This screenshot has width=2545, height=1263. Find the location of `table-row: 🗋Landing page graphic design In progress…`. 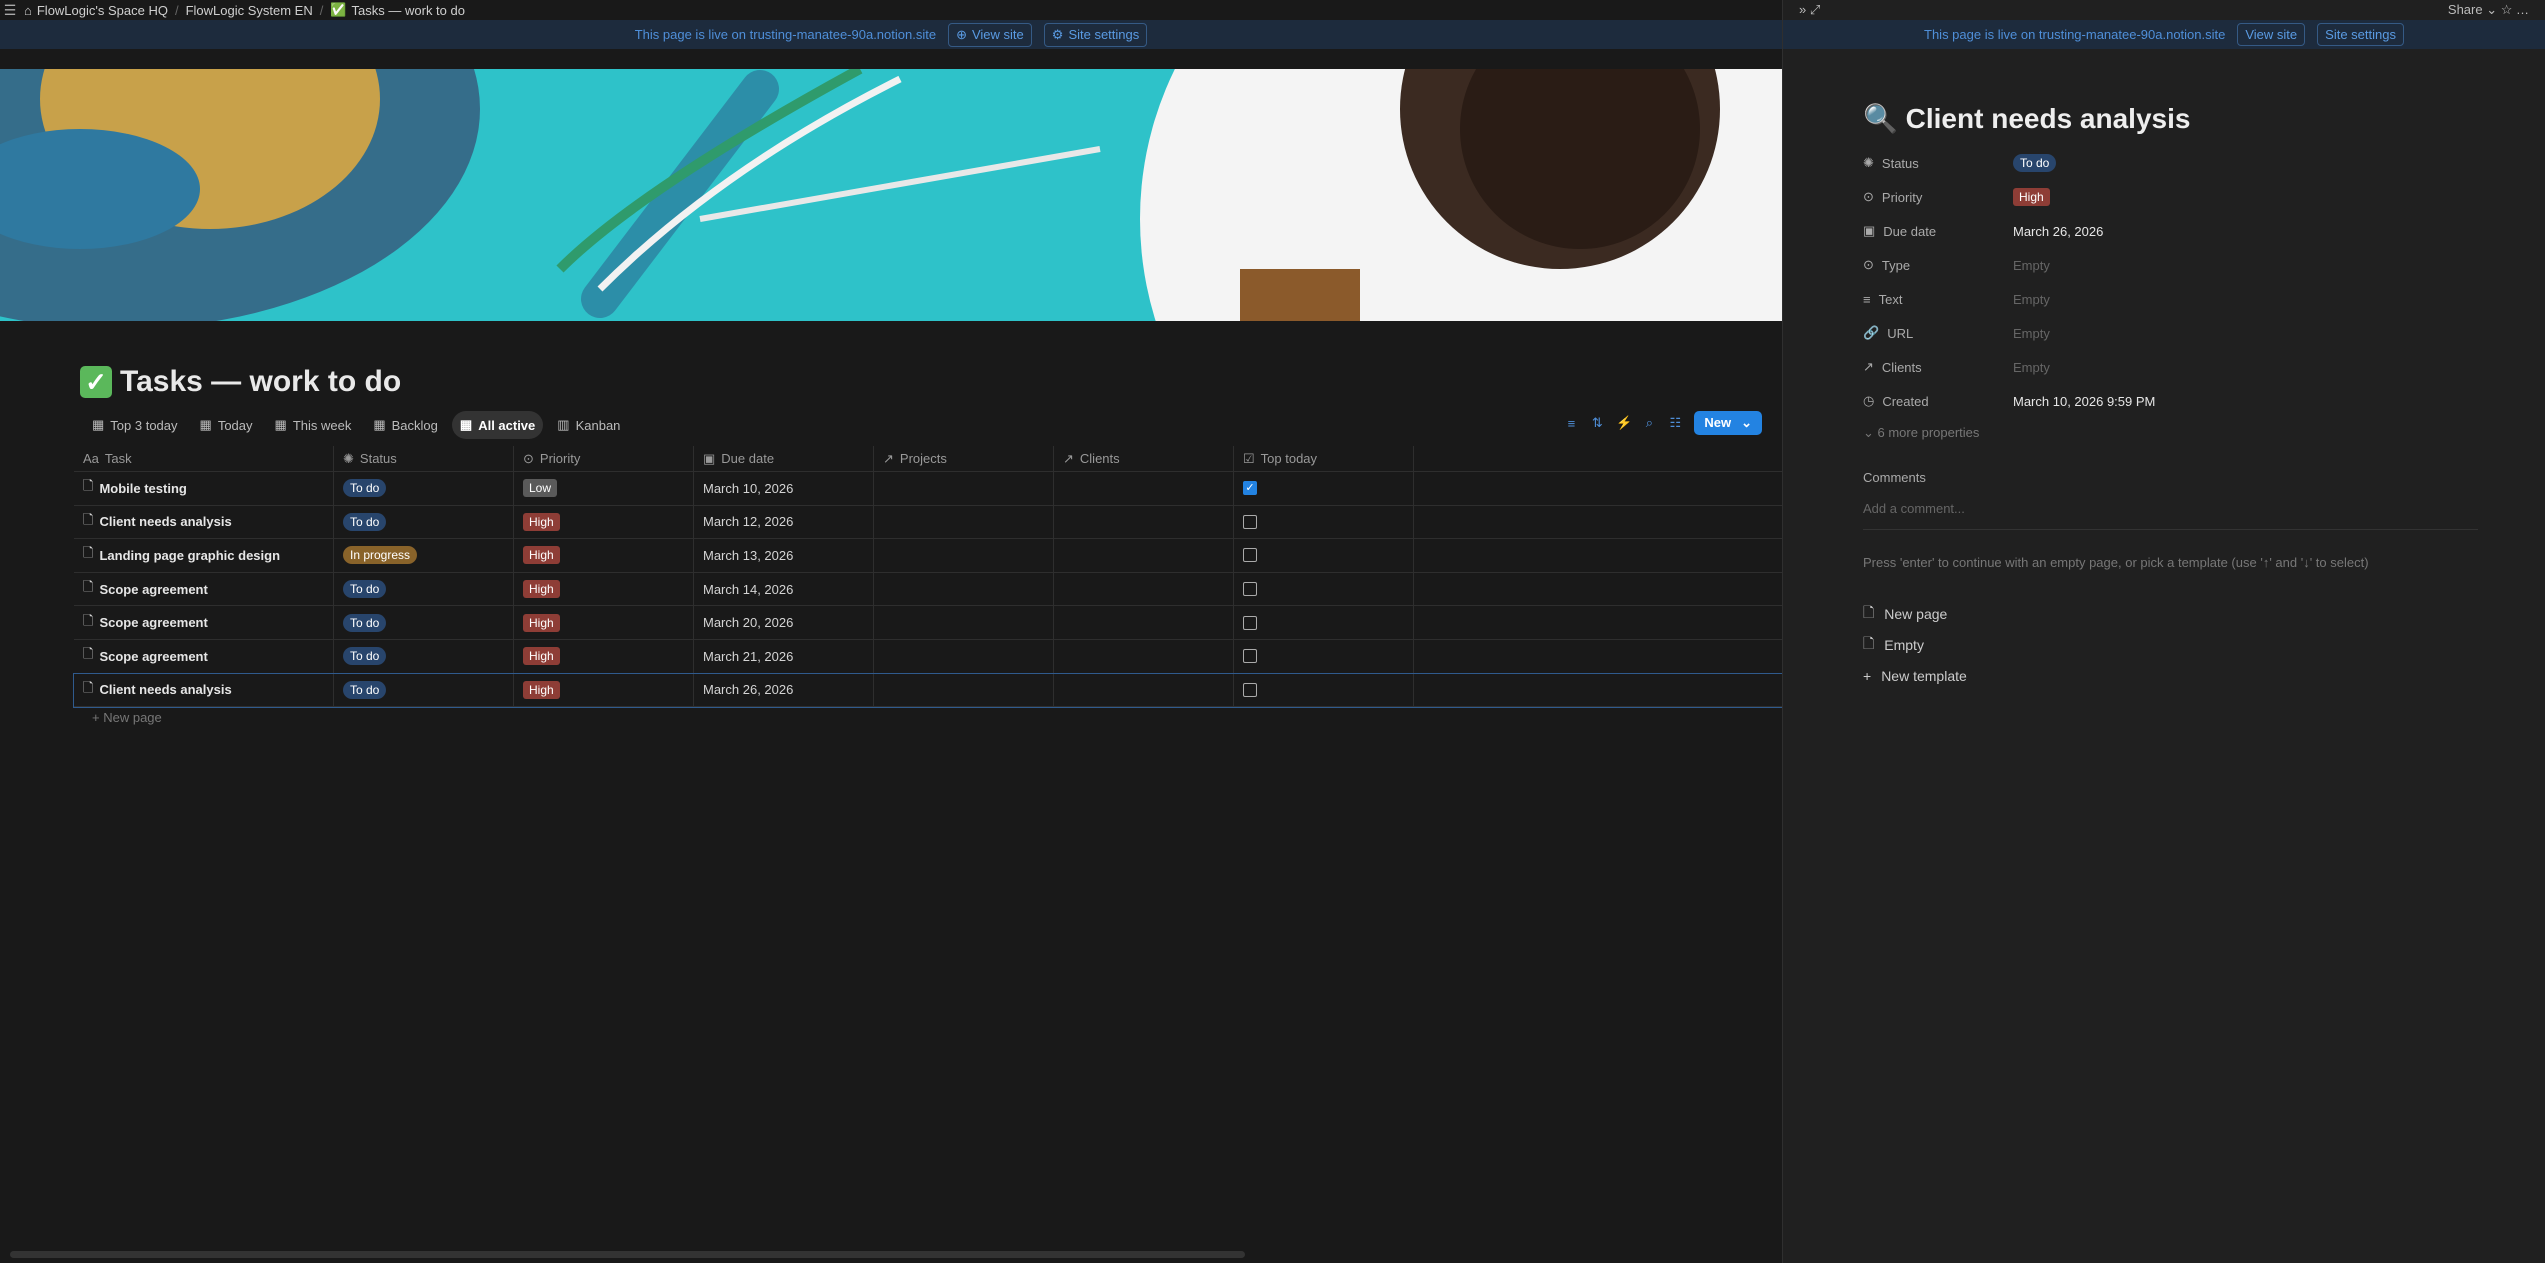

table-row: 🗋Landing page graphic design In progress… is located at coordinates (928, 556).